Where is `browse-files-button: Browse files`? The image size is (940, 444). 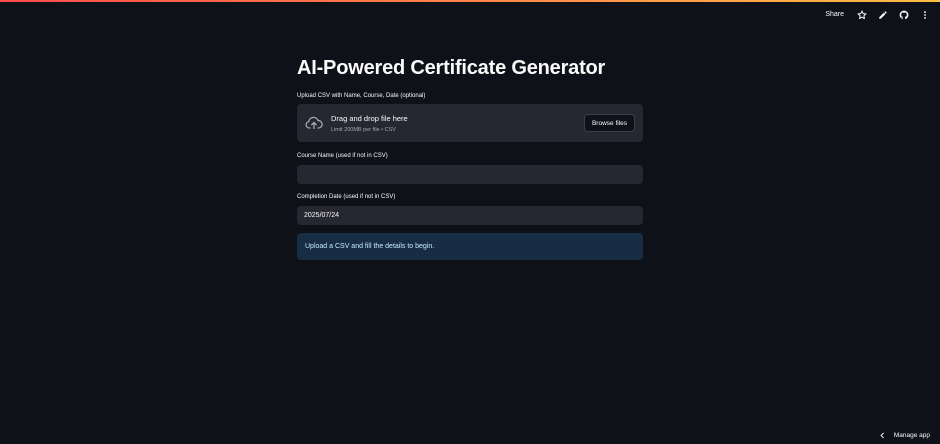 browse-files-button: Browse files is located at coordinates (609, 123).